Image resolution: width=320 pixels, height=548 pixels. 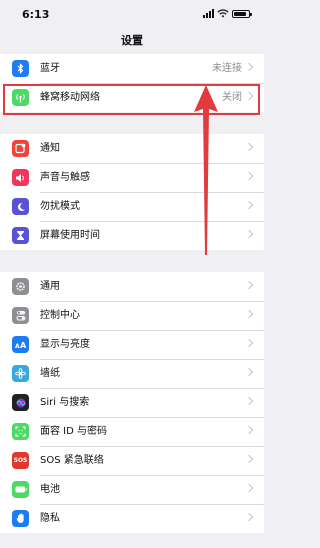 I want to click on notifications-icon, so click(x=20, y=148).